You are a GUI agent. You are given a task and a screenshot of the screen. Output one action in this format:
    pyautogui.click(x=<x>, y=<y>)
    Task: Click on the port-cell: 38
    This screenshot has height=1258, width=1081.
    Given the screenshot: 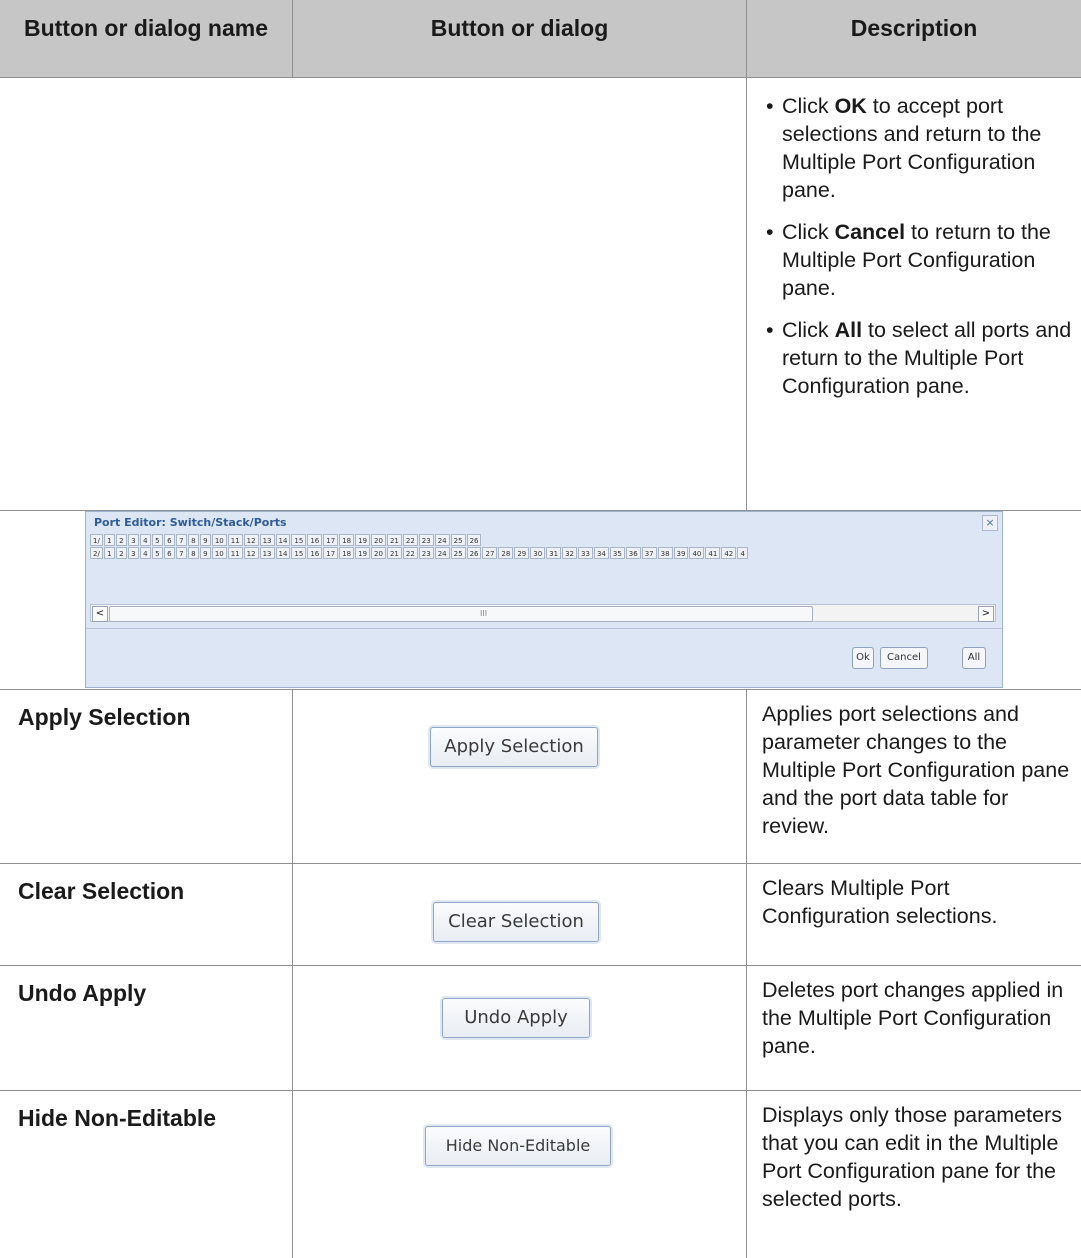 What is the action you would take?
    pyautogui.click(x=665, y=553)
    